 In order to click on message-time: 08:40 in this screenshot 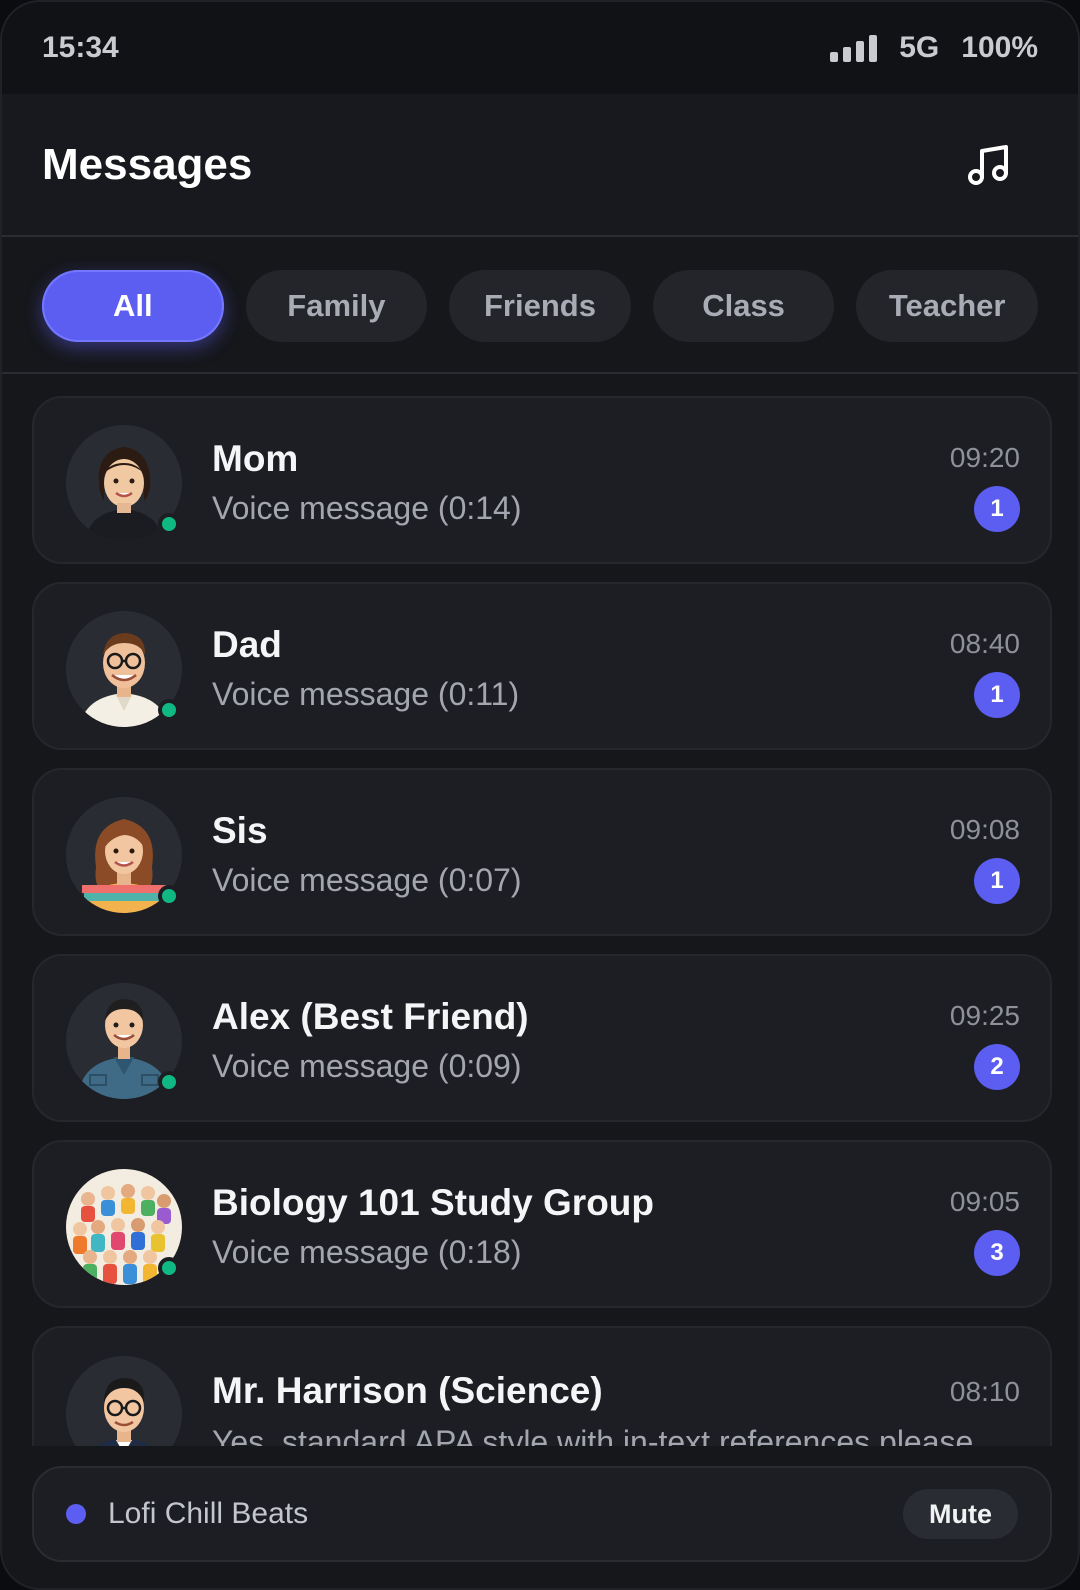, I will do `click(984, 643)`.